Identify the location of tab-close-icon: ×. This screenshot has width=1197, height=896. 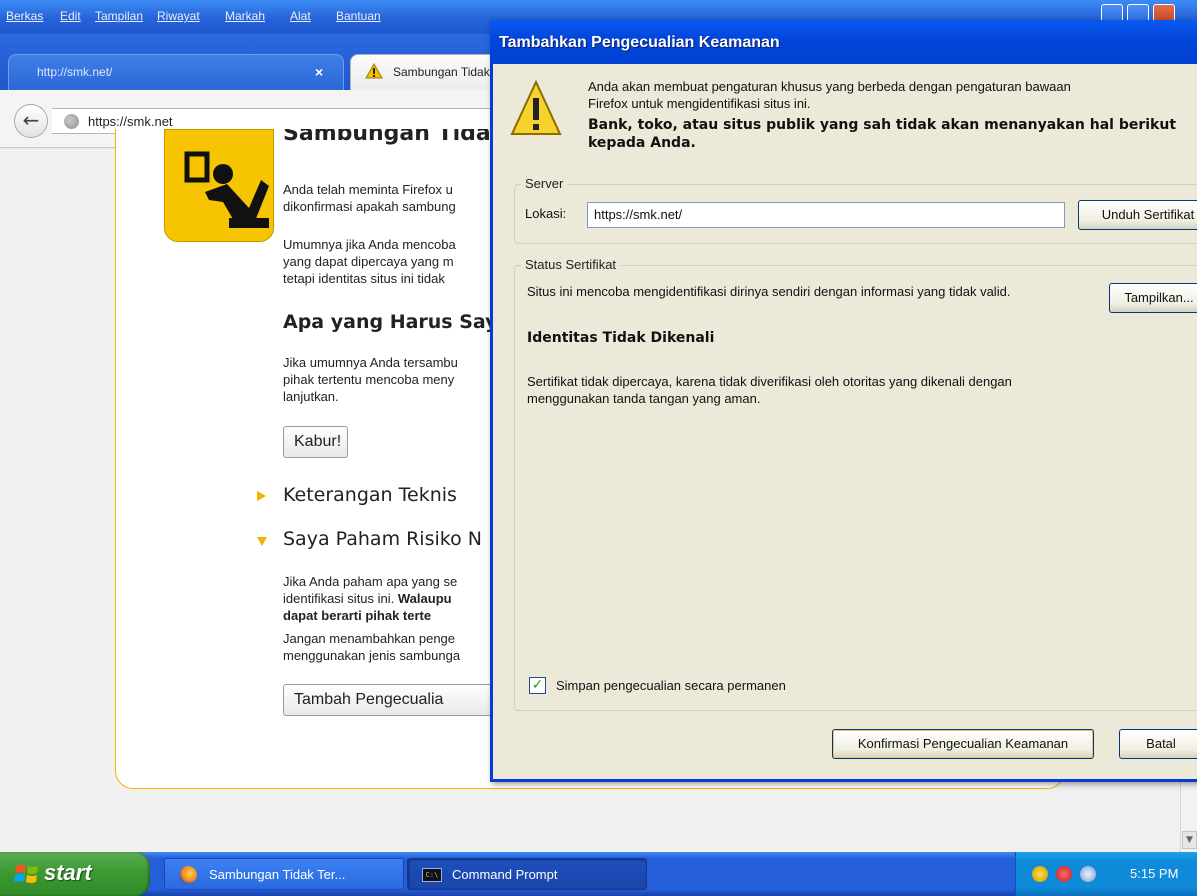
(319, 72).